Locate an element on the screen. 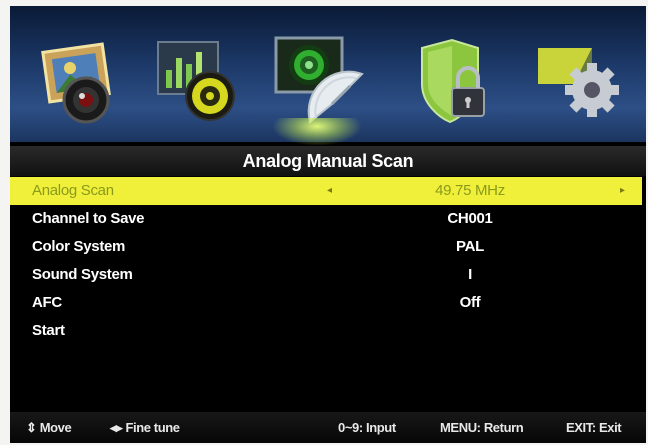 Image resolution: width=648 pixels, height=445 pixels. lock-icon is located at coordinates (456, 82).